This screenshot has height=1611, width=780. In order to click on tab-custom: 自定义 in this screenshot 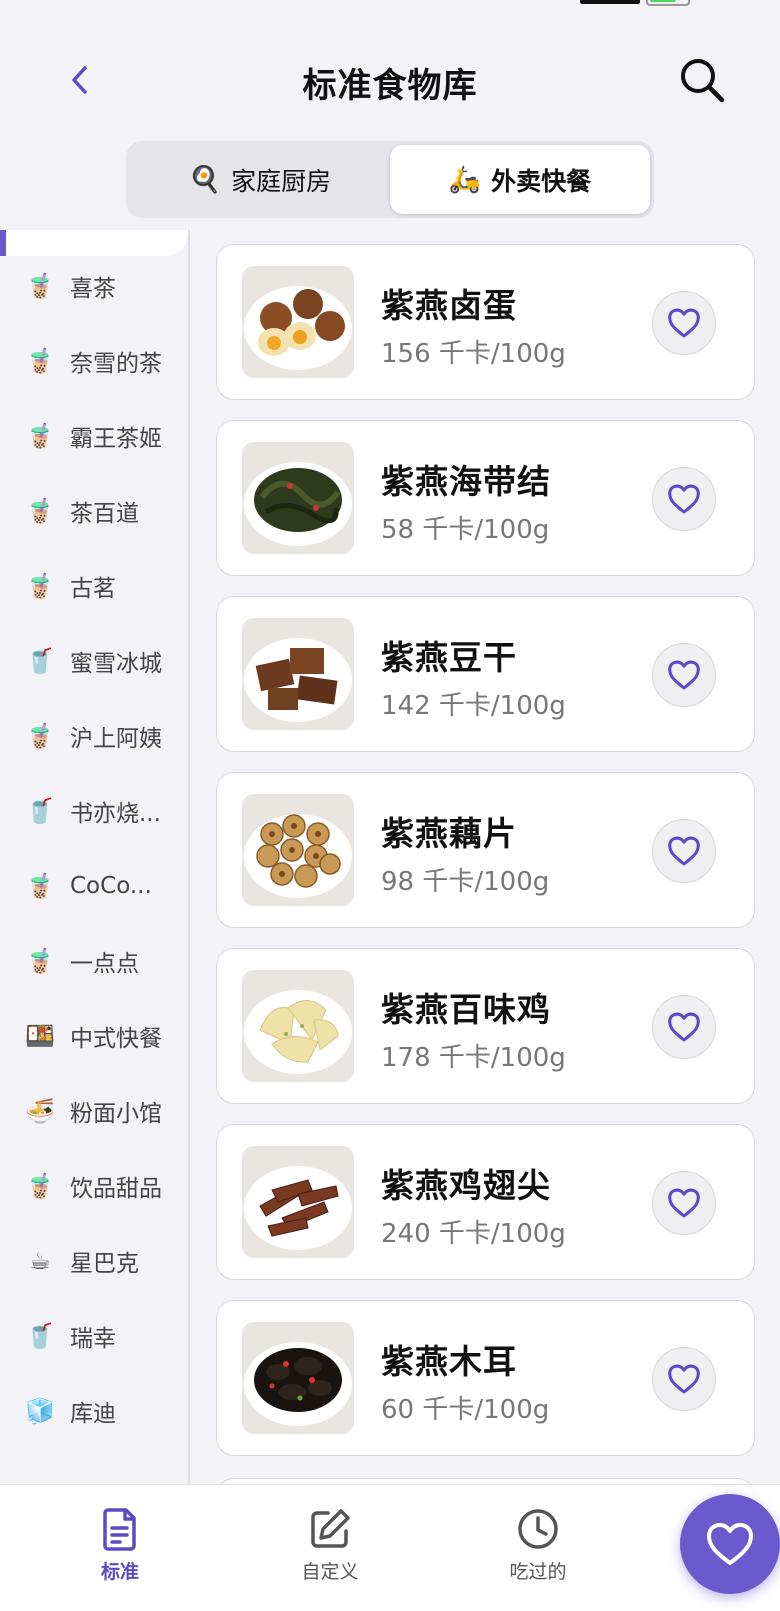, I will do `click(330, 1545)`.